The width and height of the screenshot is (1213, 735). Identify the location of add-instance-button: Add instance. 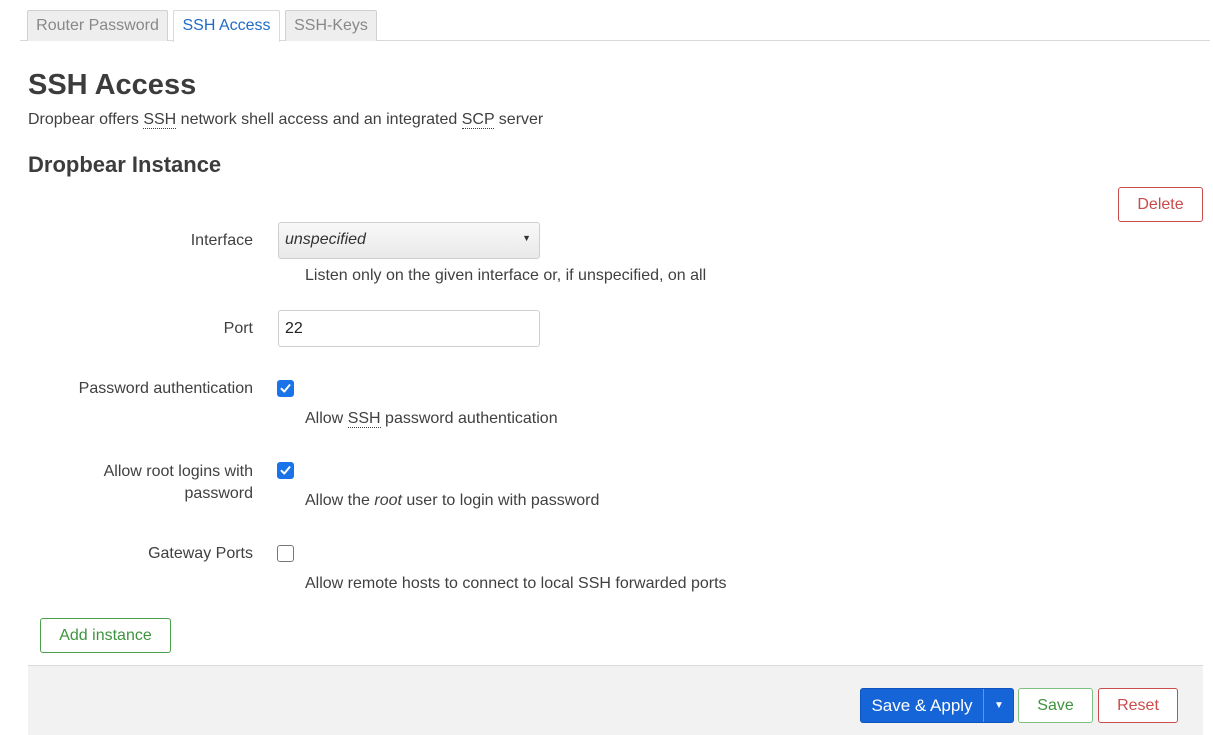
(105, 635).